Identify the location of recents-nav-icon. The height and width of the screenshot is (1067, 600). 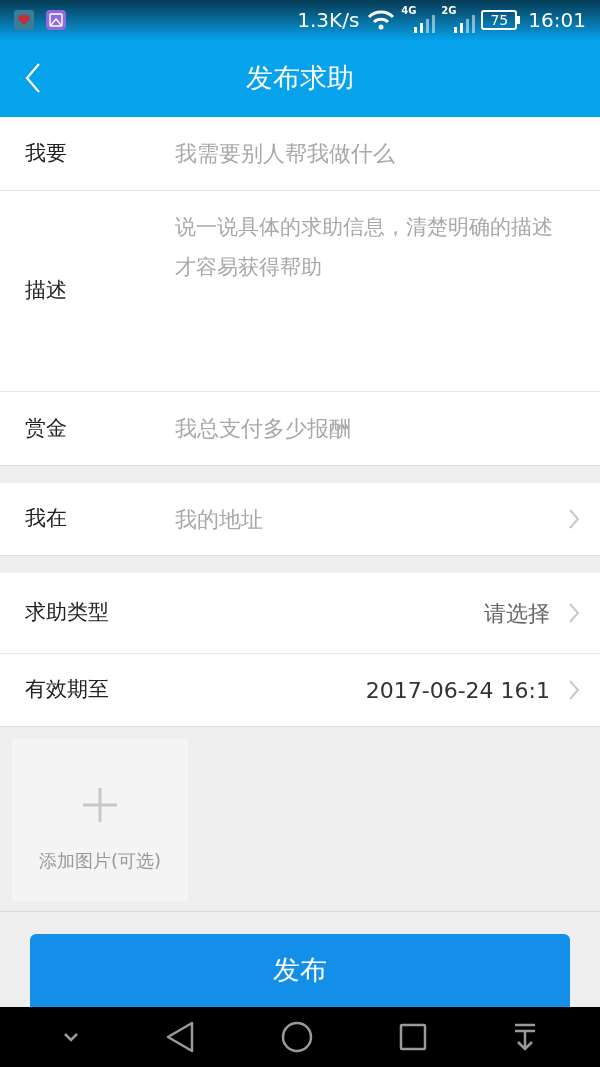
(413, 1037).